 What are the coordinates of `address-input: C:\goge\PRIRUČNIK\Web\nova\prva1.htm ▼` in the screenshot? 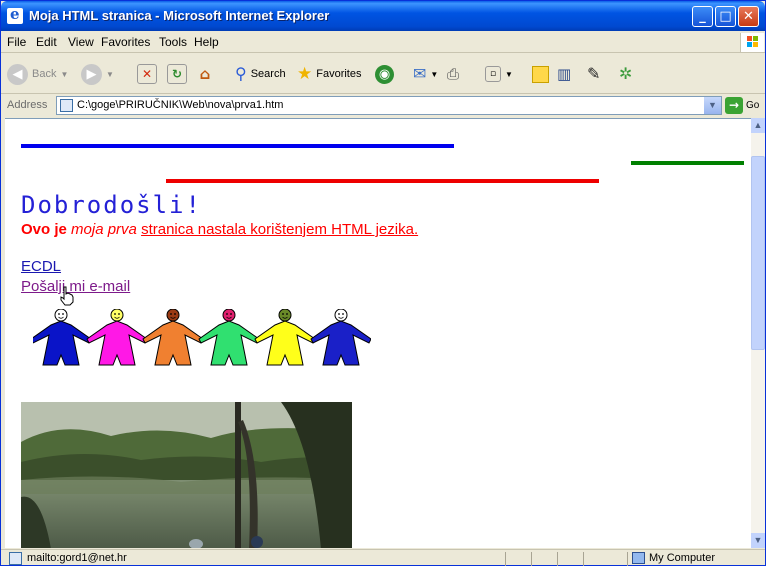 It's located at (389, 105).